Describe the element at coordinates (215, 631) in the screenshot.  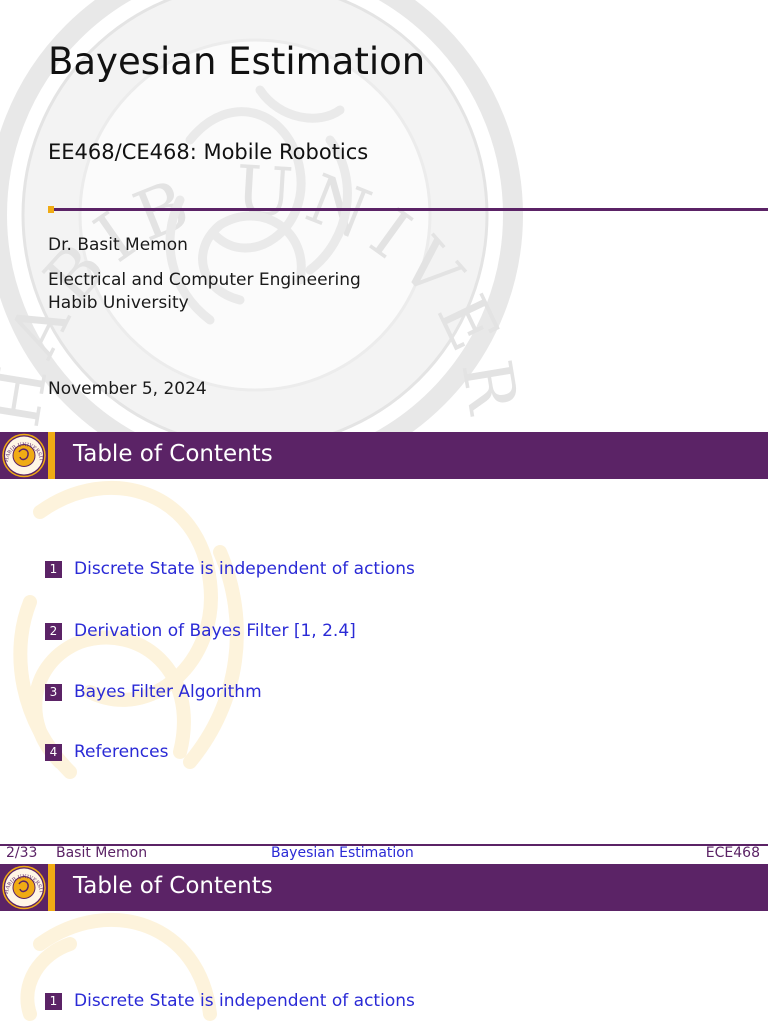
I see `toc-link: Derivation of Bayes Filter [1, 2.4]` at that location.